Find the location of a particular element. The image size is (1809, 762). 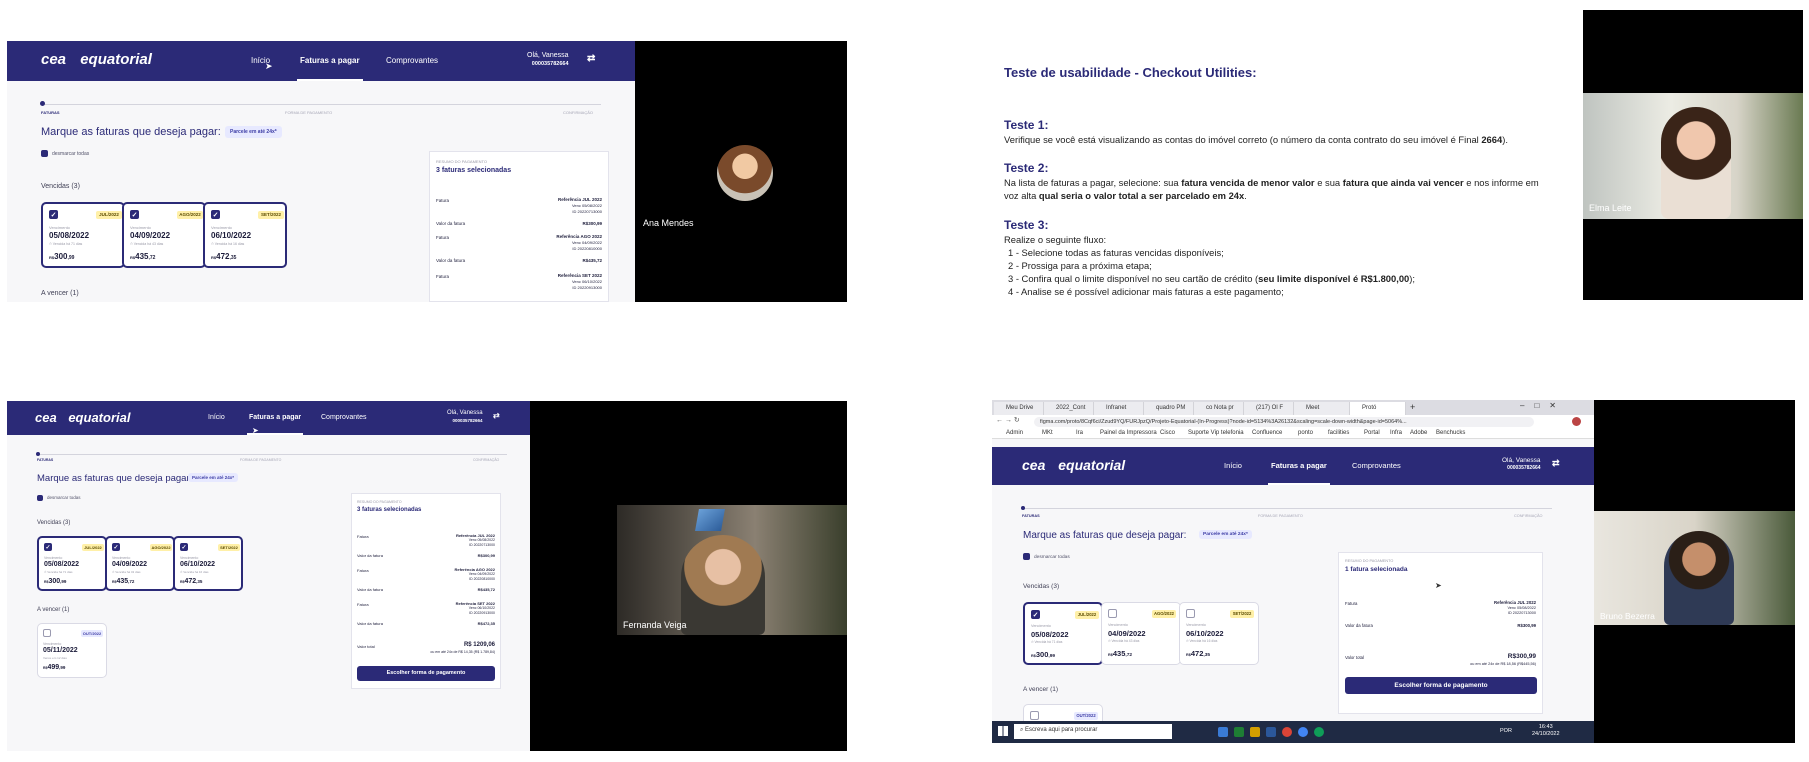

summary-title: 1 fatura selecionada is located at coordinates (1376, 569).